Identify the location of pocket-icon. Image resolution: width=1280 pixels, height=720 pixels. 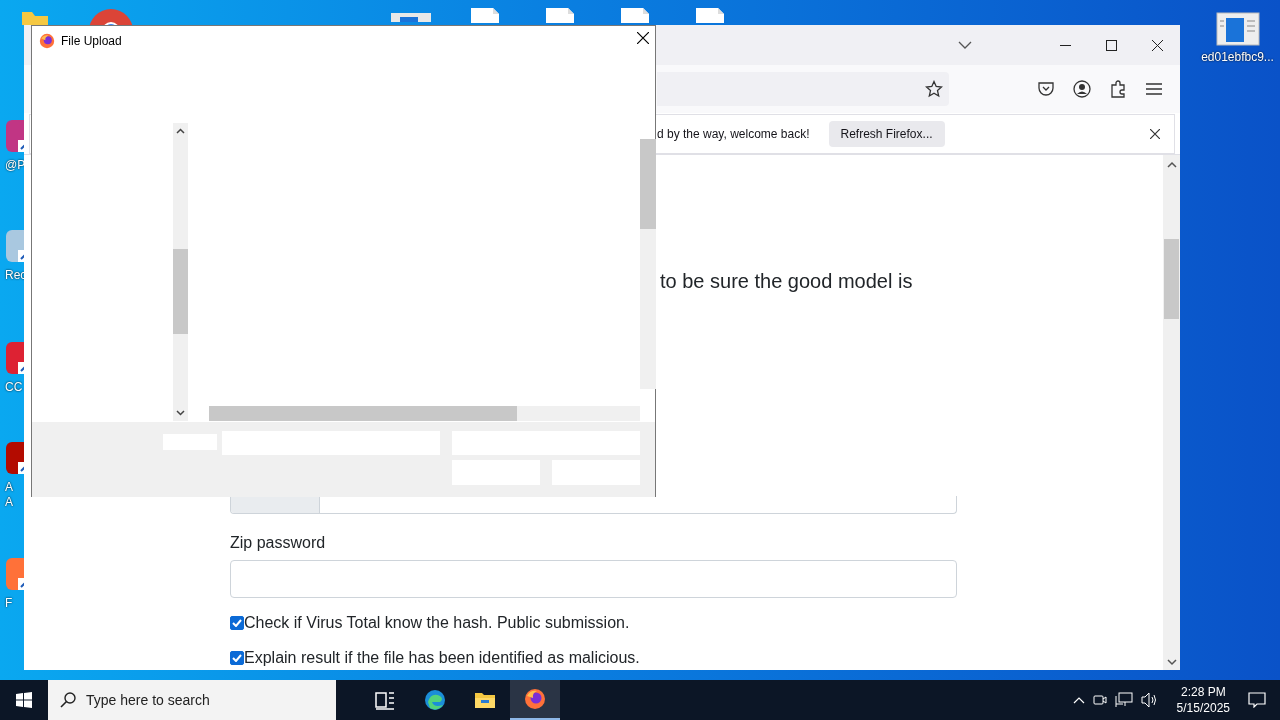
(1046, 89).